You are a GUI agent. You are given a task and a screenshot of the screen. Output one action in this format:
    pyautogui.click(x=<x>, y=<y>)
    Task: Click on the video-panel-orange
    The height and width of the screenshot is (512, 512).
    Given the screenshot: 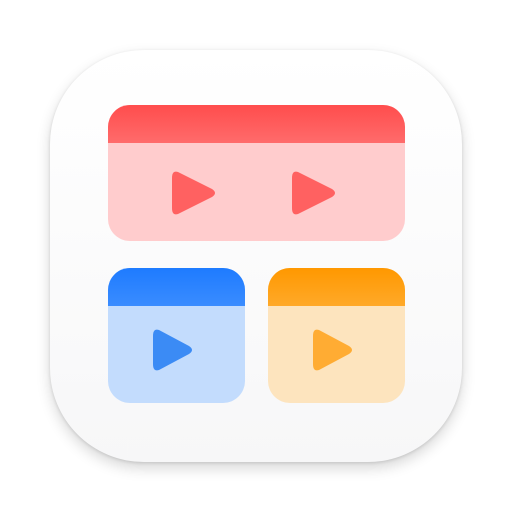 What is the action you would take?
    pyautogui.click(x=336, y=335)
    